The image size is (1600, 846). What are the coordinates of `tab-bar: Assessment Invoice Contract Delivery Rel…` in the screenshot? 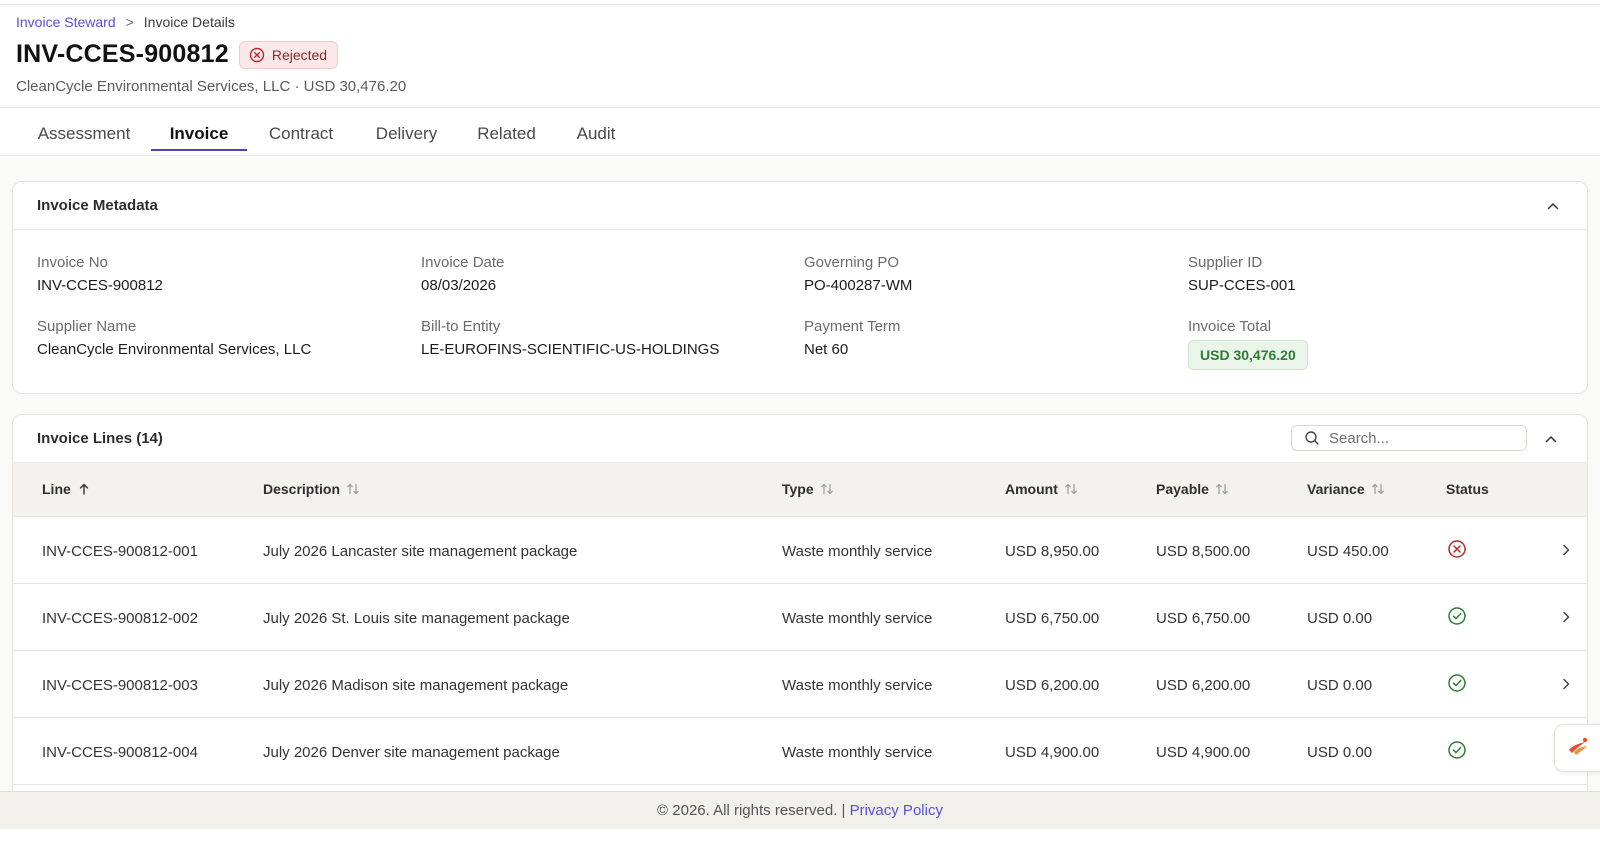 It's located at (800, 132).